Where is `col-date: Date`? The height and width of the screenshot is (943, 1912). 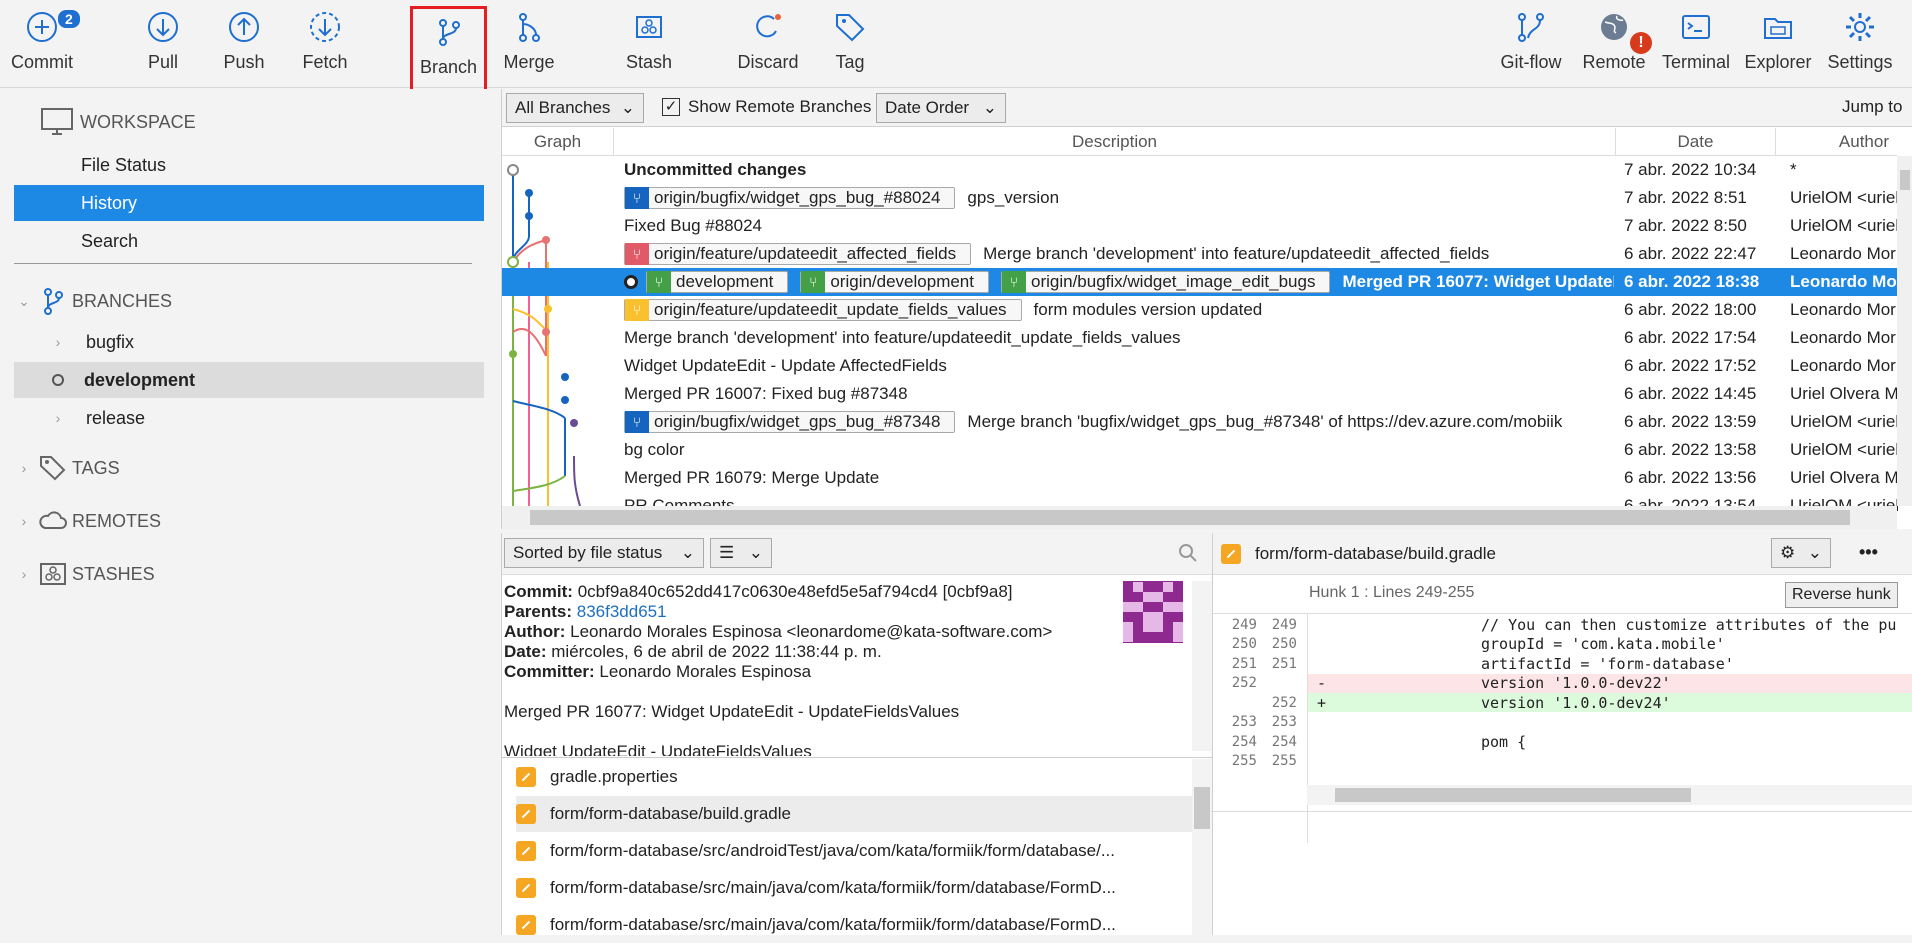 col-date: Date is located at coordinates (1696, 142).